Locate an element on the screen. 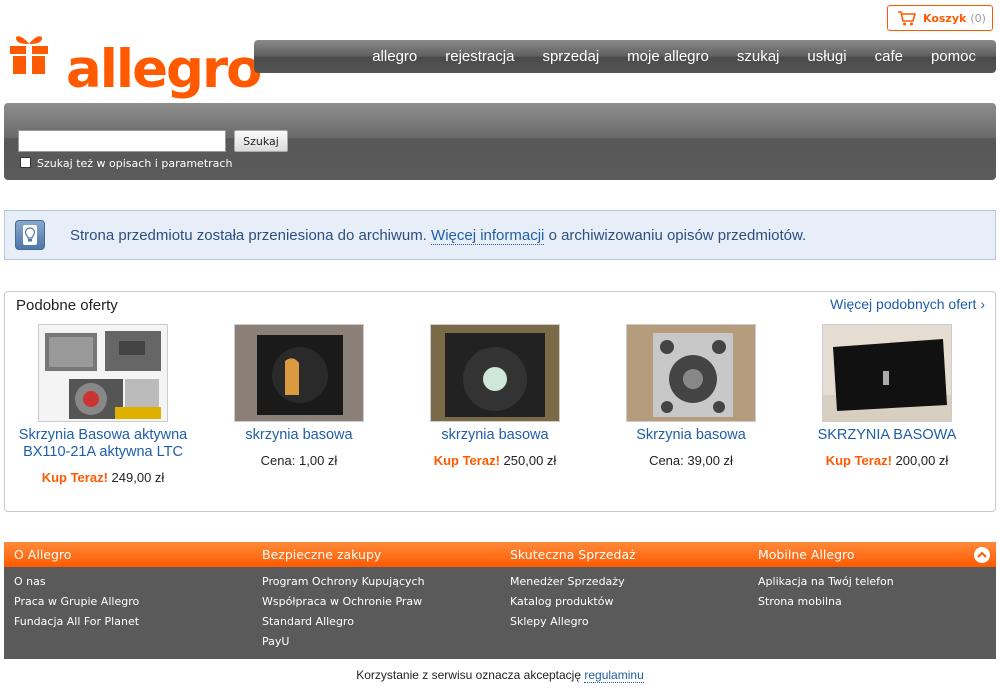  nav-cafe: cafe is located at coordinates (889, 56).